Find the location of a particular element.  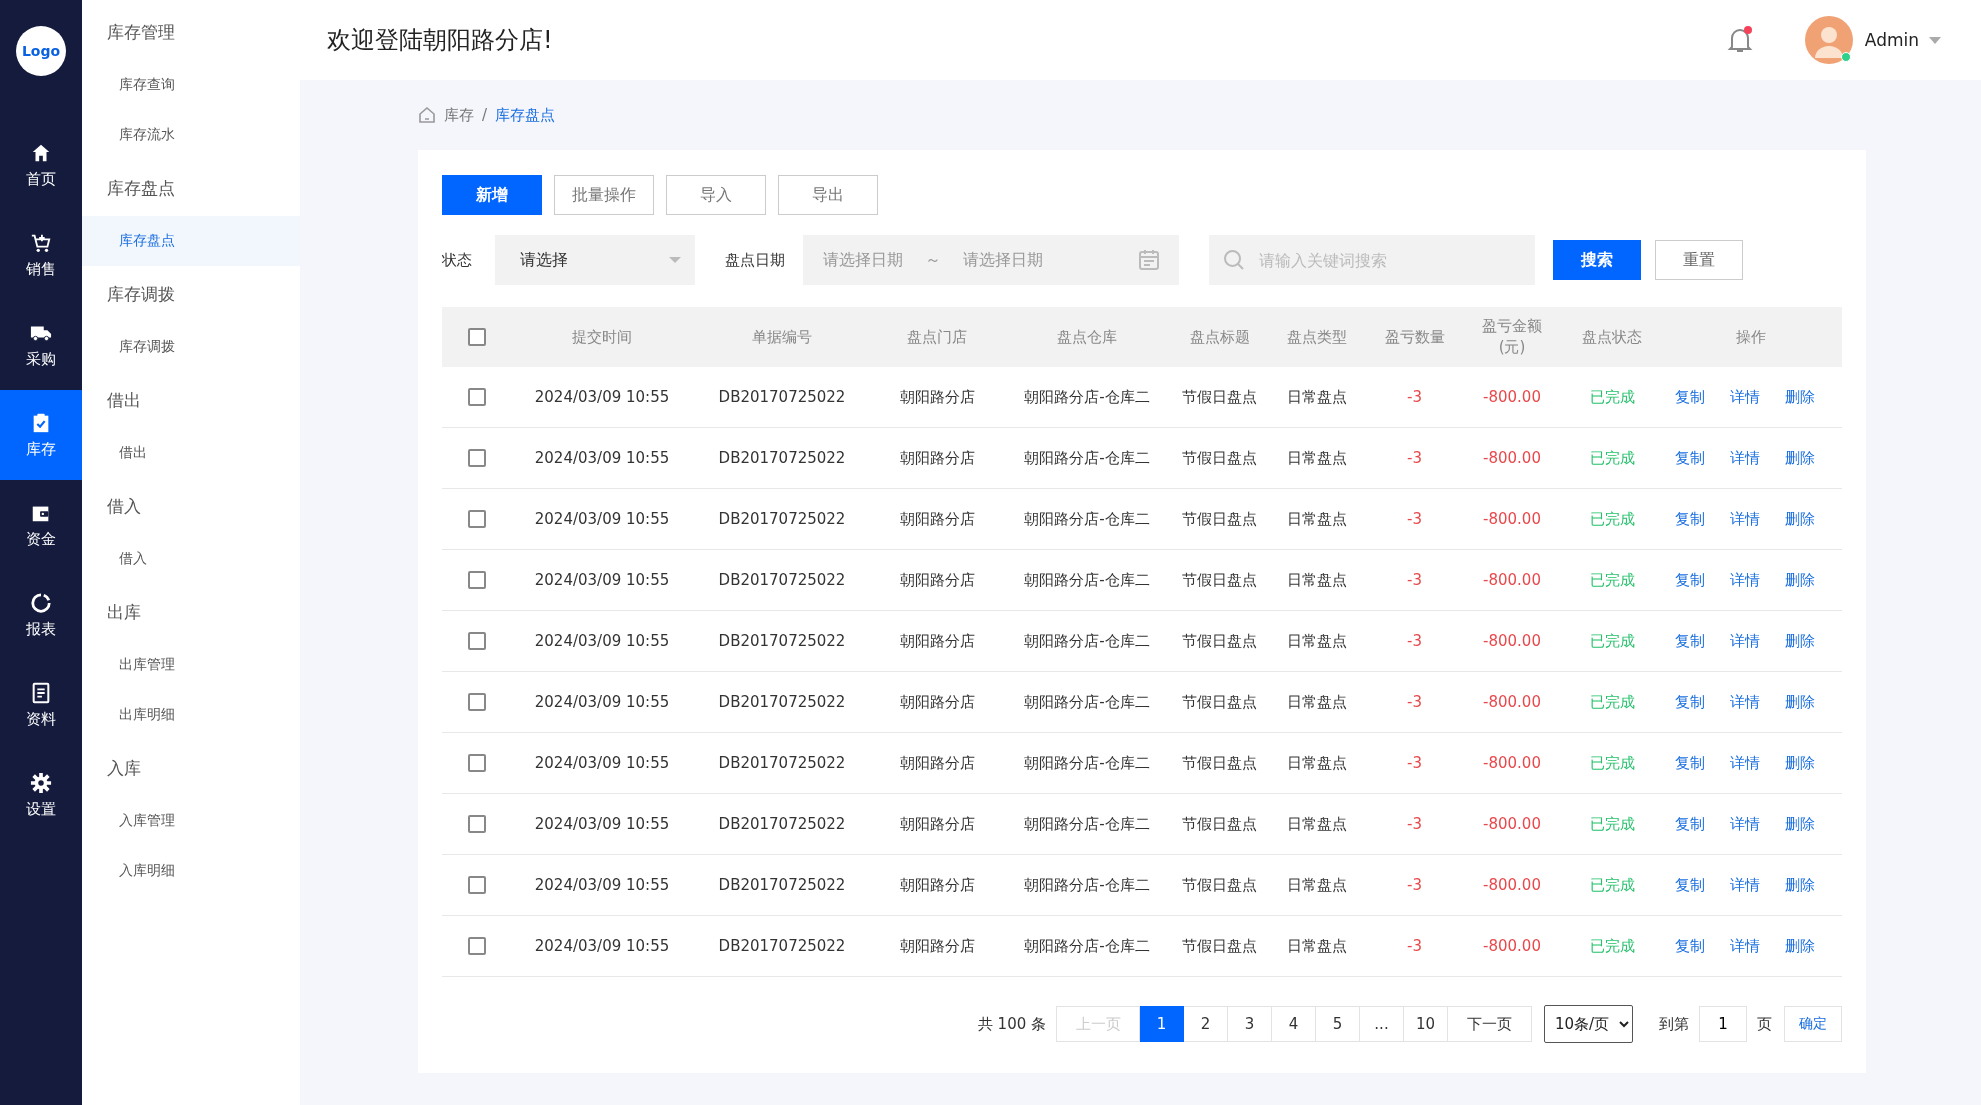

menu-item: 出库管理 is located at coordinates (191, 665).